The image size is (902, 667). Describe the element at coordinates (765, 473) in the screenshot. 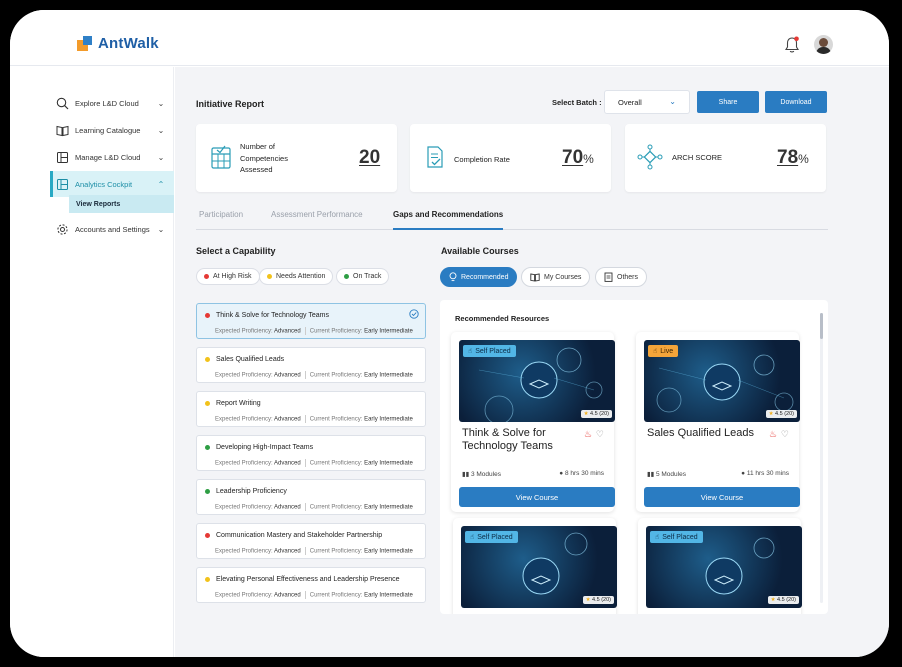

I see `duration: ● 11 hrs 30 mins` at that location.